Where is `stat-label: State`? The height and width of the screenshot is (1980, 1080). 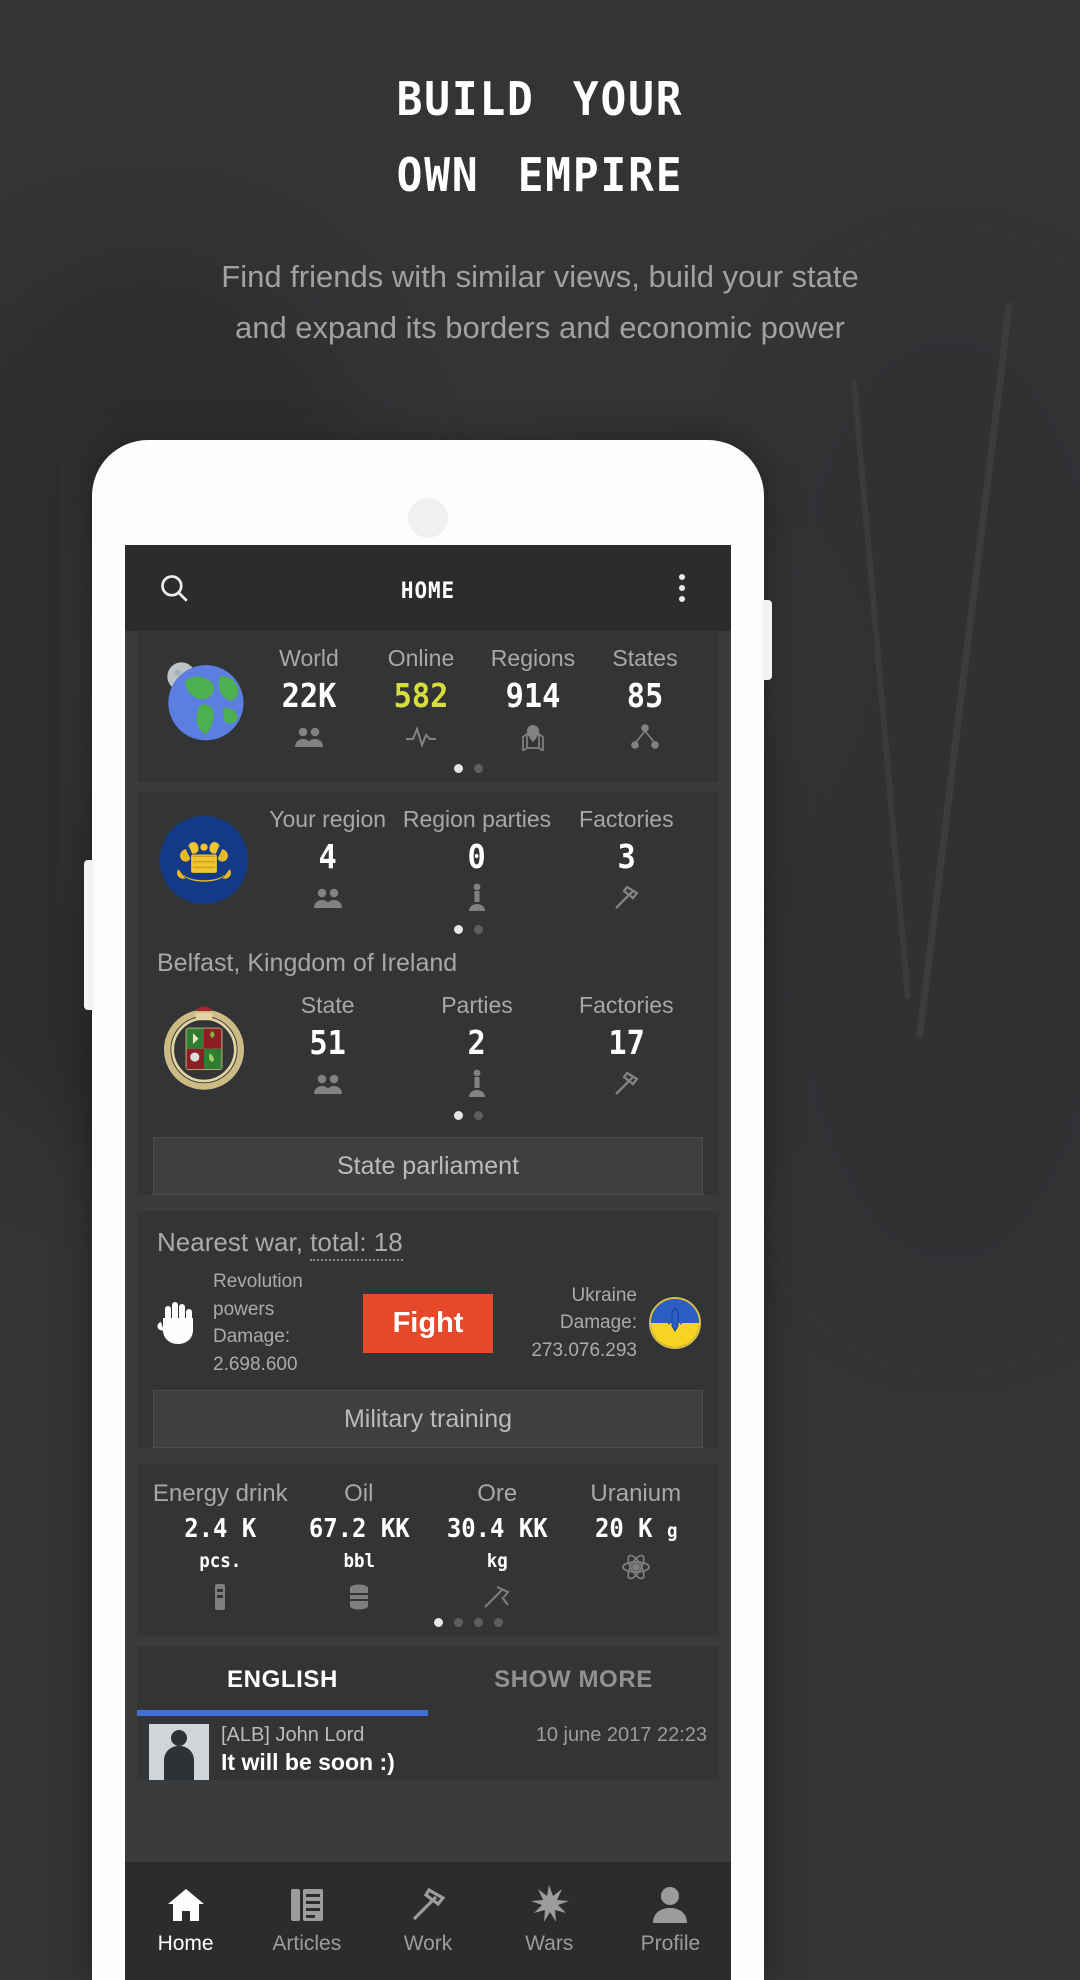
stat-label: State is located at coordinates (327, 1005).